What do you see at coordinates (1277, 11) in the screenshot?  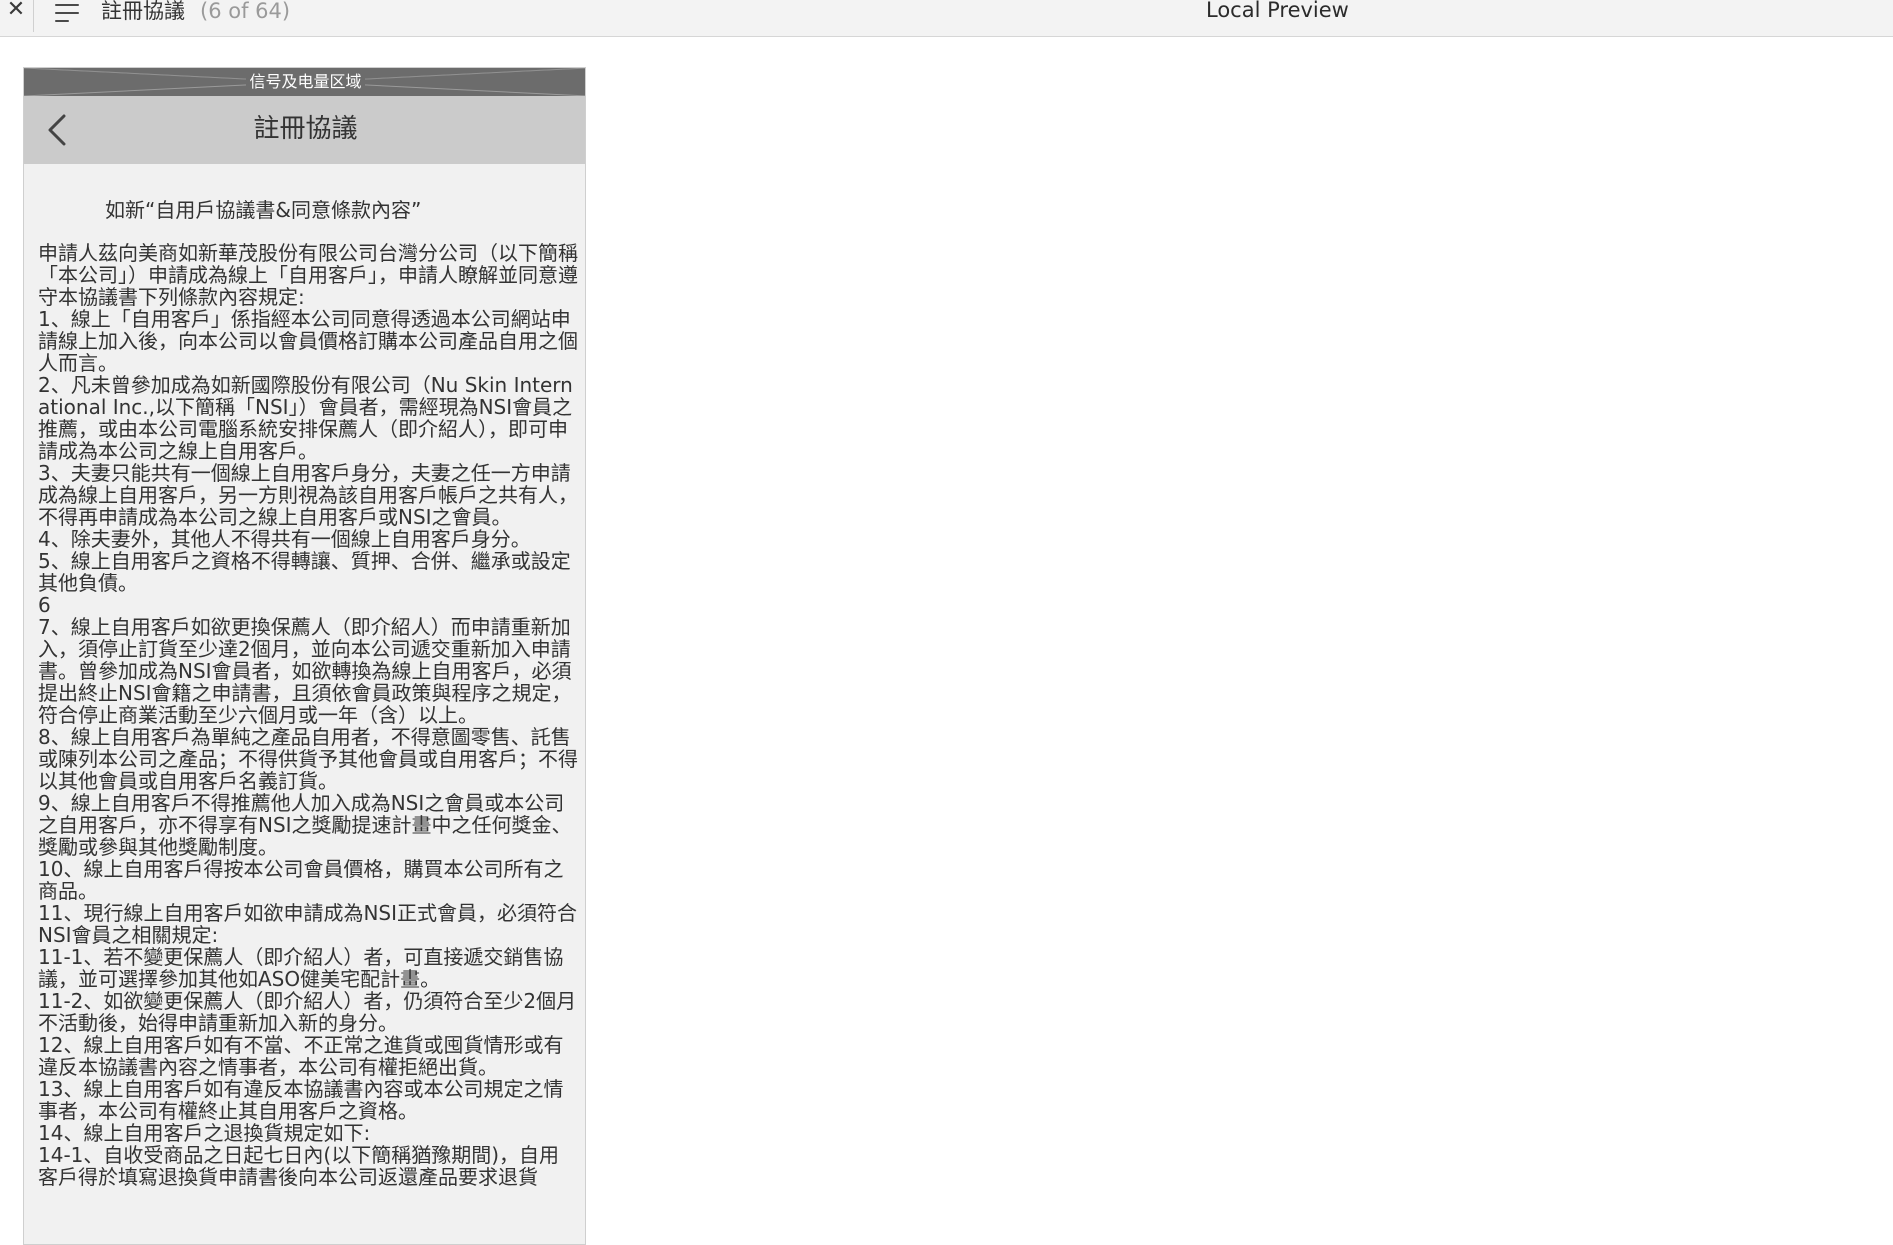 I see `app-title: Local Preview` at bounding box center [1277, 11].